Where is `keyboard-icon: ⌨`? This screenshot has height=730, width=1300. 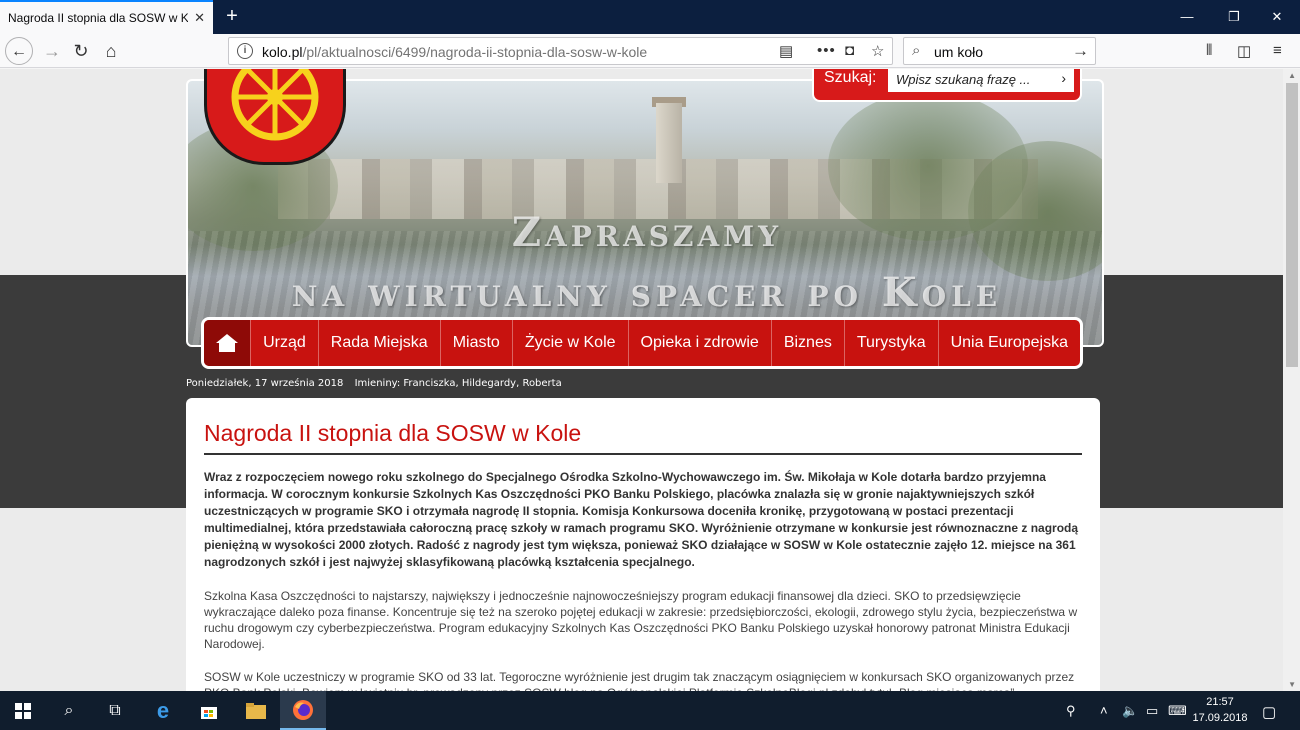 keyboard-icon: ⌨ is located at coordinates (1177, 711).